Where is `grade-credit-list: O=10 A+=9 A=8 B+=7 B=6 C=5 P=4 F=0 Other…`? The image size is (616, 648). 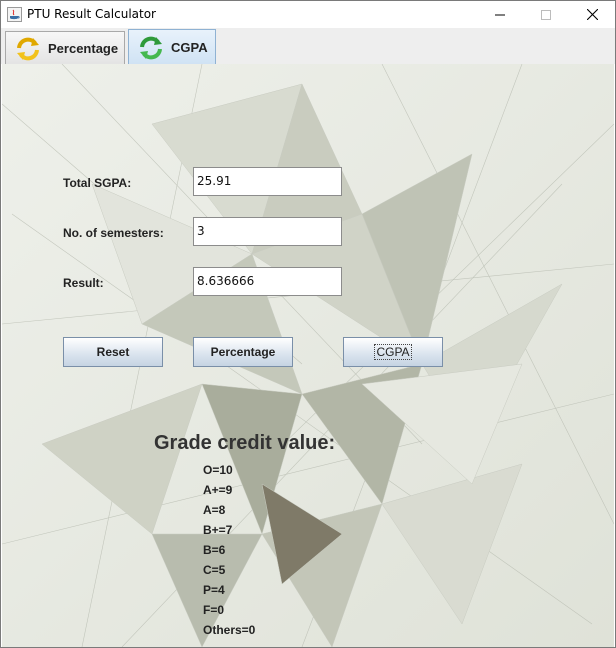
grade-credit-list: O=10 A+=9 A=8 B+=7 B=6 C=5 P=4 F=0 Other… is located at coordinates (229, 550).